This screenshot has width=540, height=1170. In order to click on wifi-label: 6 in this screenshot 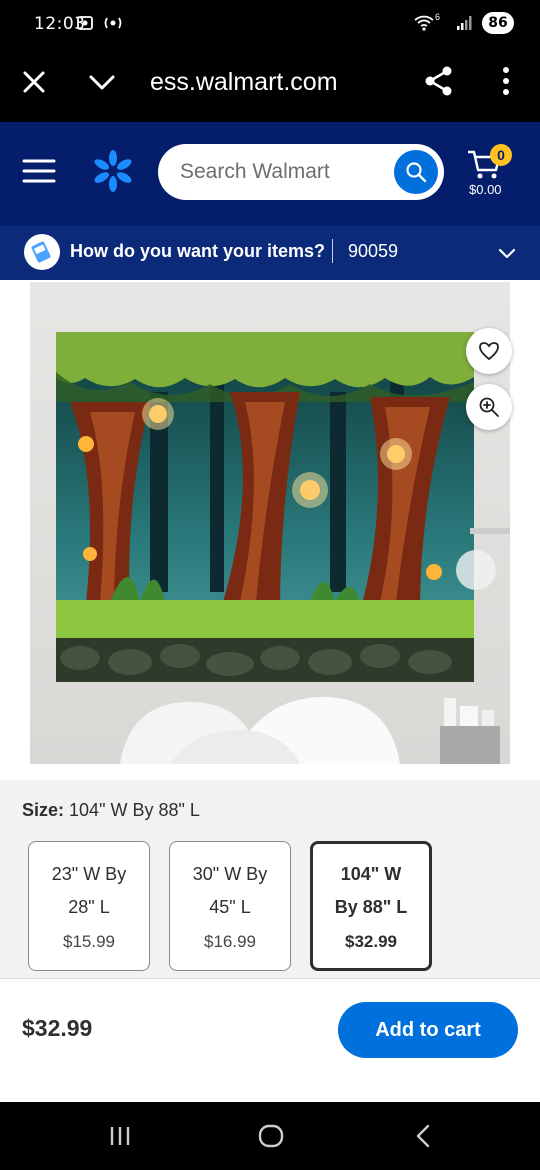, I will do `click(437, 17)`.